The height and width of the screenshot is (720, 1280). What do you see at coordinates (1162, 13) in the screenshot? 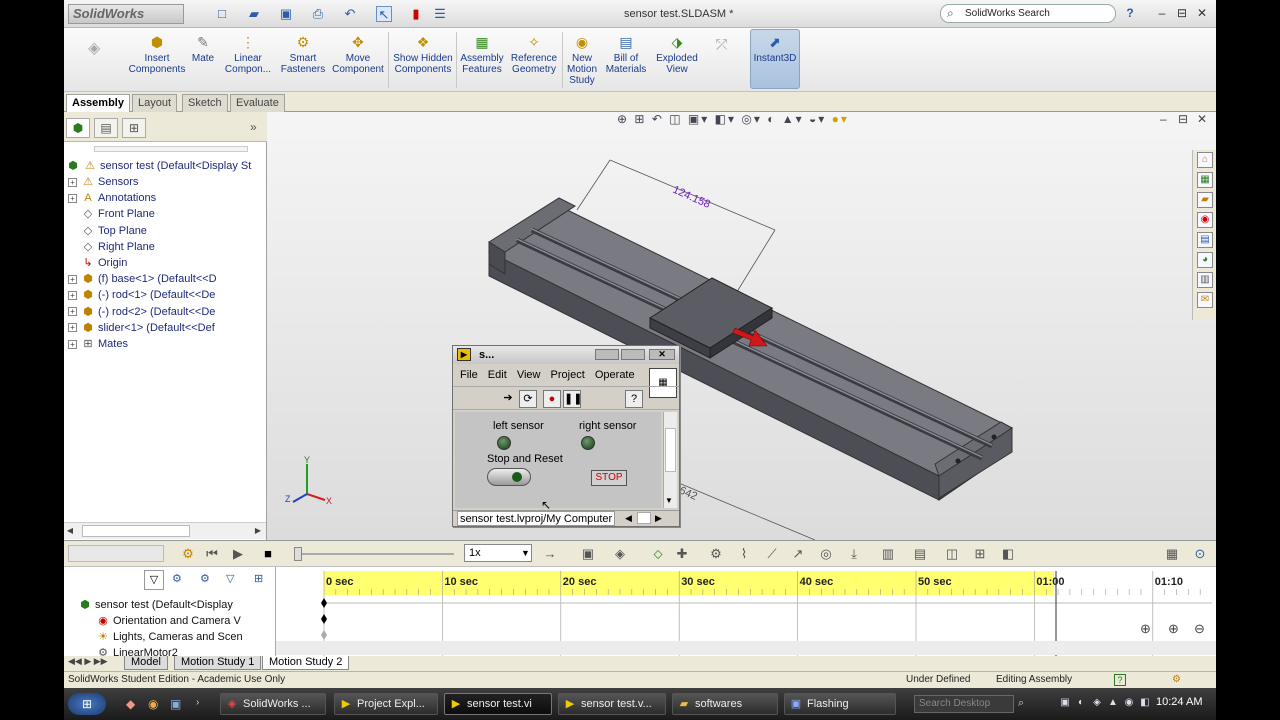
I see `minimize-button: –` at bounding box center [1162, 13].